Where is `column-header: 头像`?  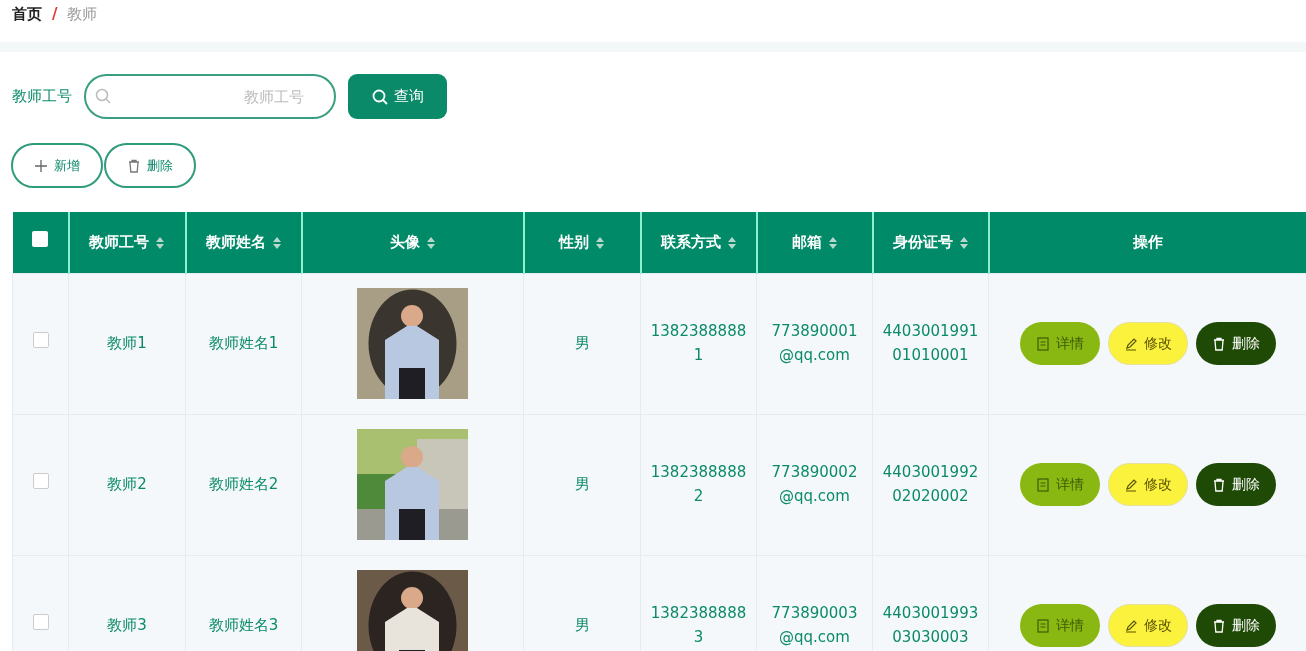 column-header: 头像 is located at coordinates (412, 242).